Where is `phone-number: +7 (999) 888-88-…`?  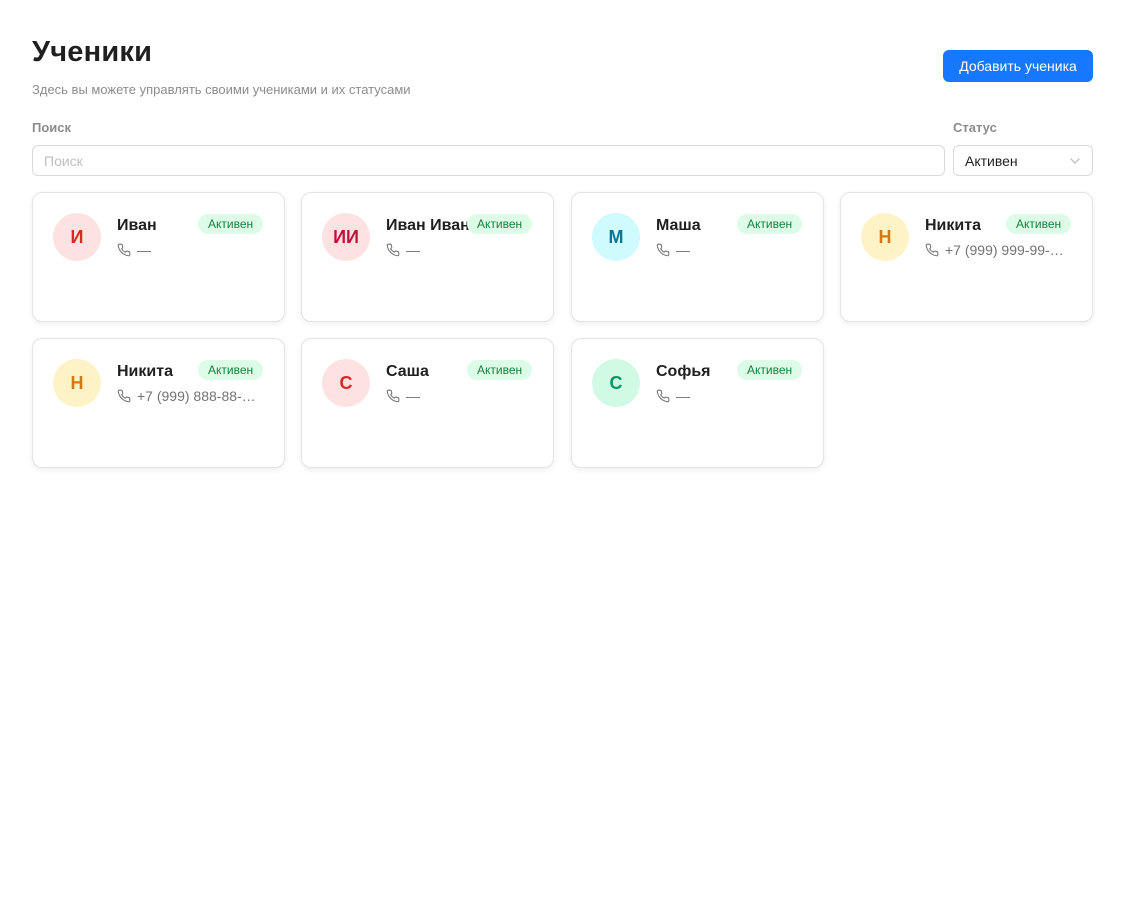 phone-number: +7 (999) 888-88-… is located at coordinates (196, 396).